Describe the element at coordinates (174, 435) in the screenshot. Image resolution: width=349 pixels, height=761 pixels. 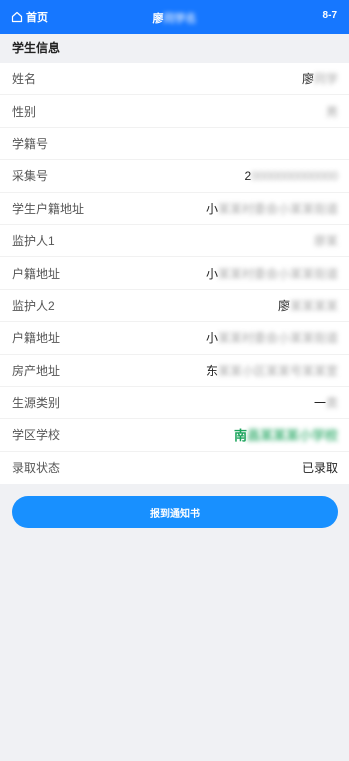
I see `info-row: 学区学校 南昌某某某小学校` at that location.